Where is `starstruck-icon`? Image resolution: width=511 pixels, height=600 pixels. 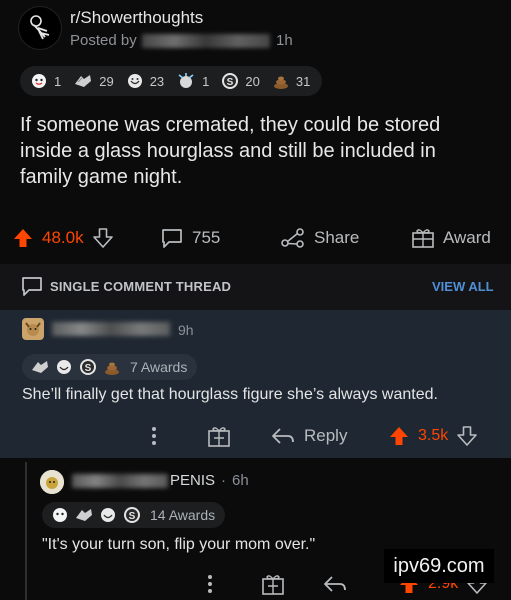 starstruck-icon is located at coordinates (186, 81).